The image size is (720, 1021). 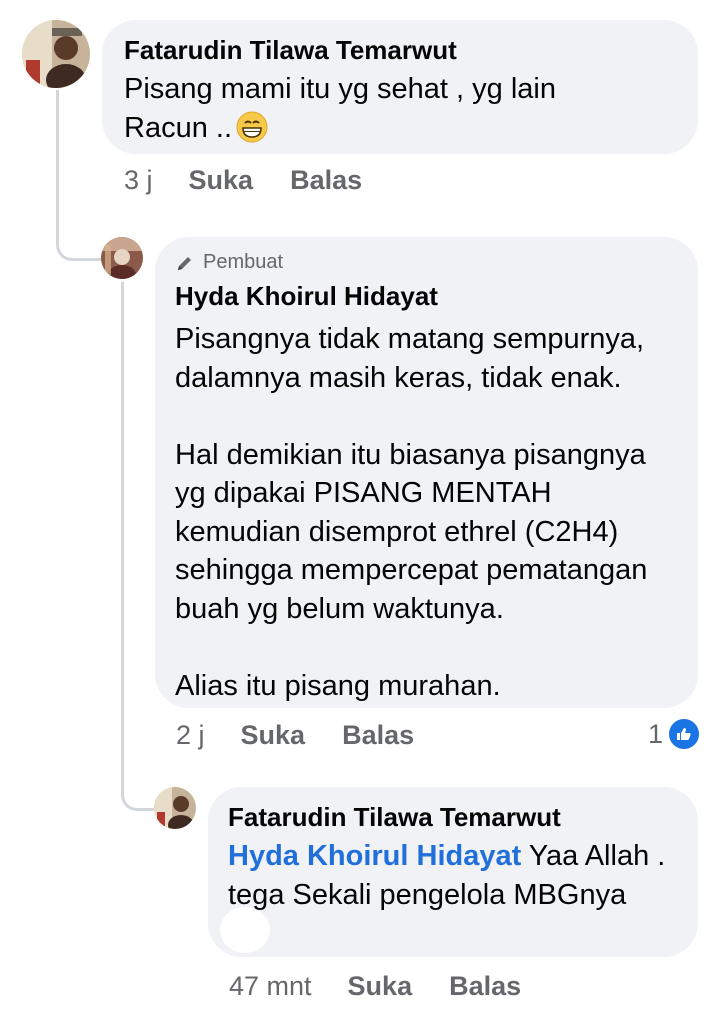 What do you see at coordinates (270, 986) in the screenshot?
I see `comment-timestamp: 47 mnt` at bounding box center [270, 986].